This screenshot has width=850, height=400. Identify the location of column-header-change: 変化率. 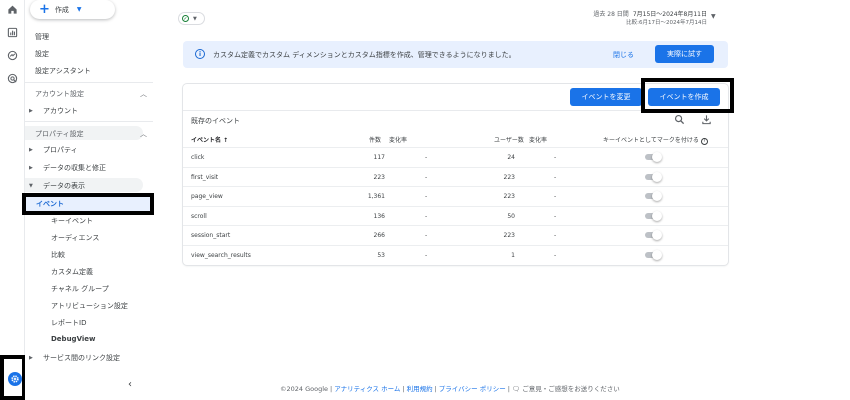
(398, 140).